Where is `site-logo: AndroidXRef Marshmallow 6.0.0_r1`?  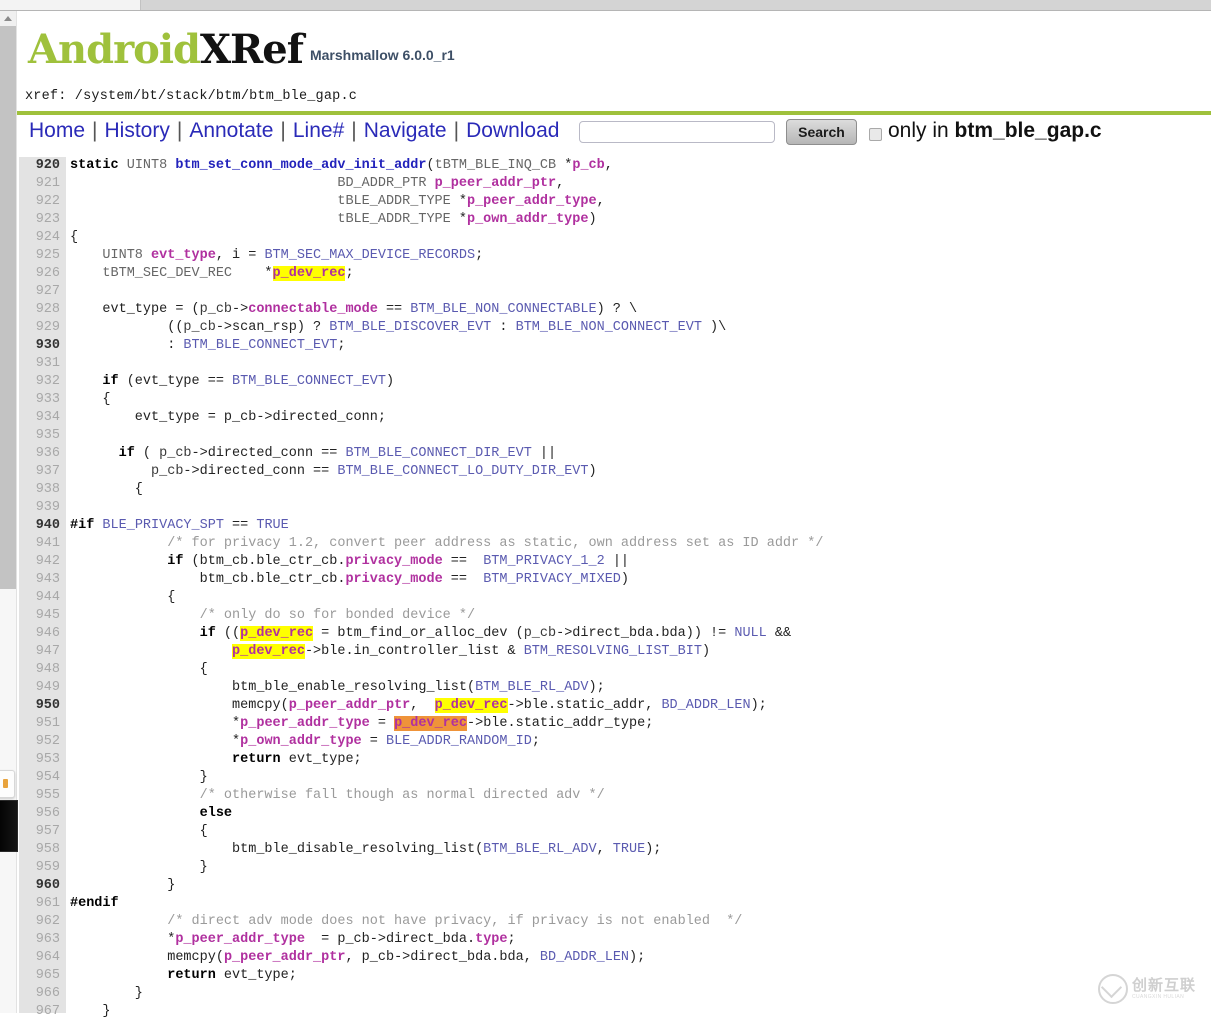
site-logo: AndroidXRef Marshmallow 6.0.0_r1 is located at coordinates (241, 49).